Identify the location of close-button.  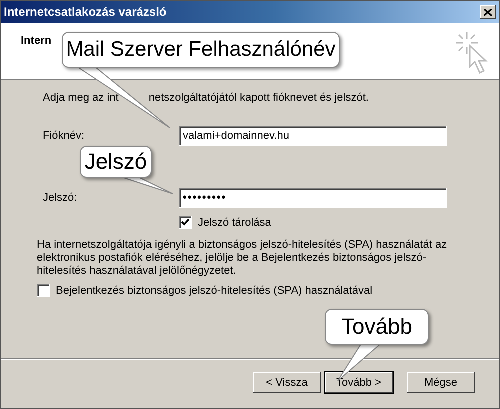
(488, 12).